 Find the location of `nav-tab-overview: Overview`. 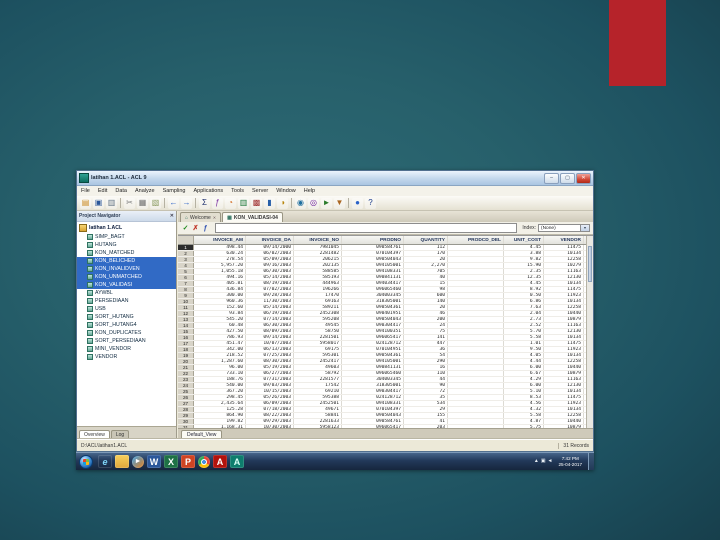

nav-tab-overview: Overview is located at coordinates (94, 434).